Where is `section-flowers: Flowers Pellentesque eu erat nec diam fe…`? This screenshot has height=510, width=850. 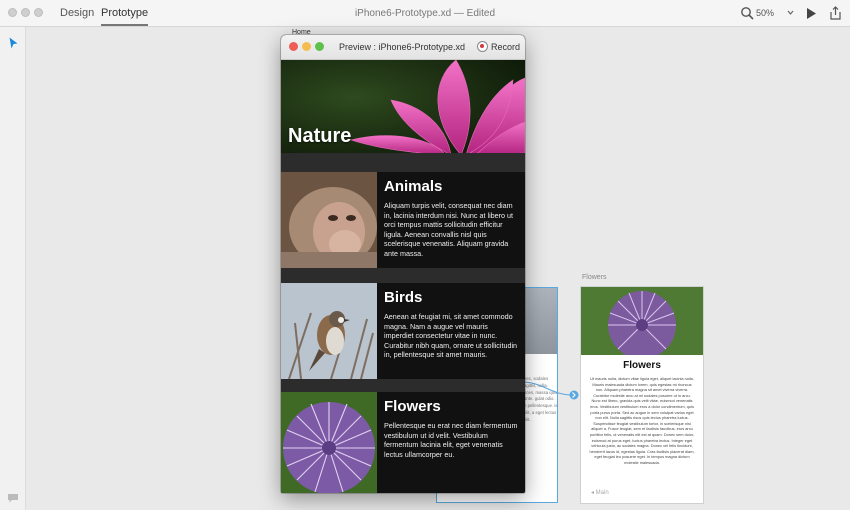
section-flowers: Flowers Pellentesque eu erat nec diam fe… is located at coordinates (403, 442).